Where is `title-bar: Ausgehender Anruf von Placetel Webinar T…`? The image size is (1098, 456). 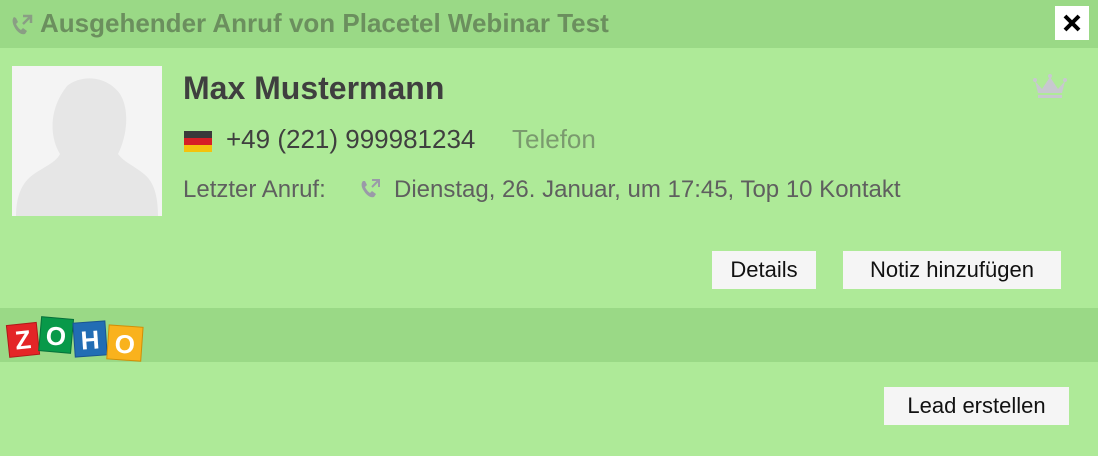 title-bar: Ausgehender Anruf von Placetel Webinar T… is located at coordinates (549, 24).